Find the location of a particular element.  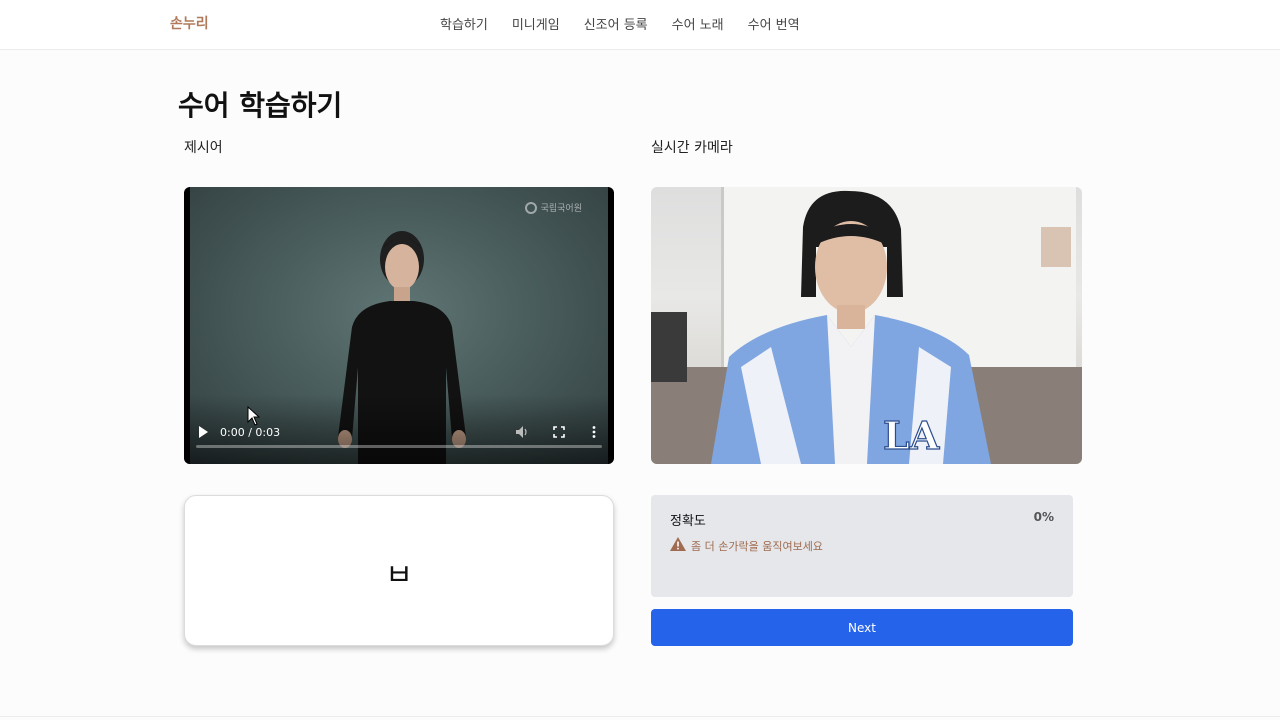

brand-logo: 손누리 is located at coordinates (189, 23).